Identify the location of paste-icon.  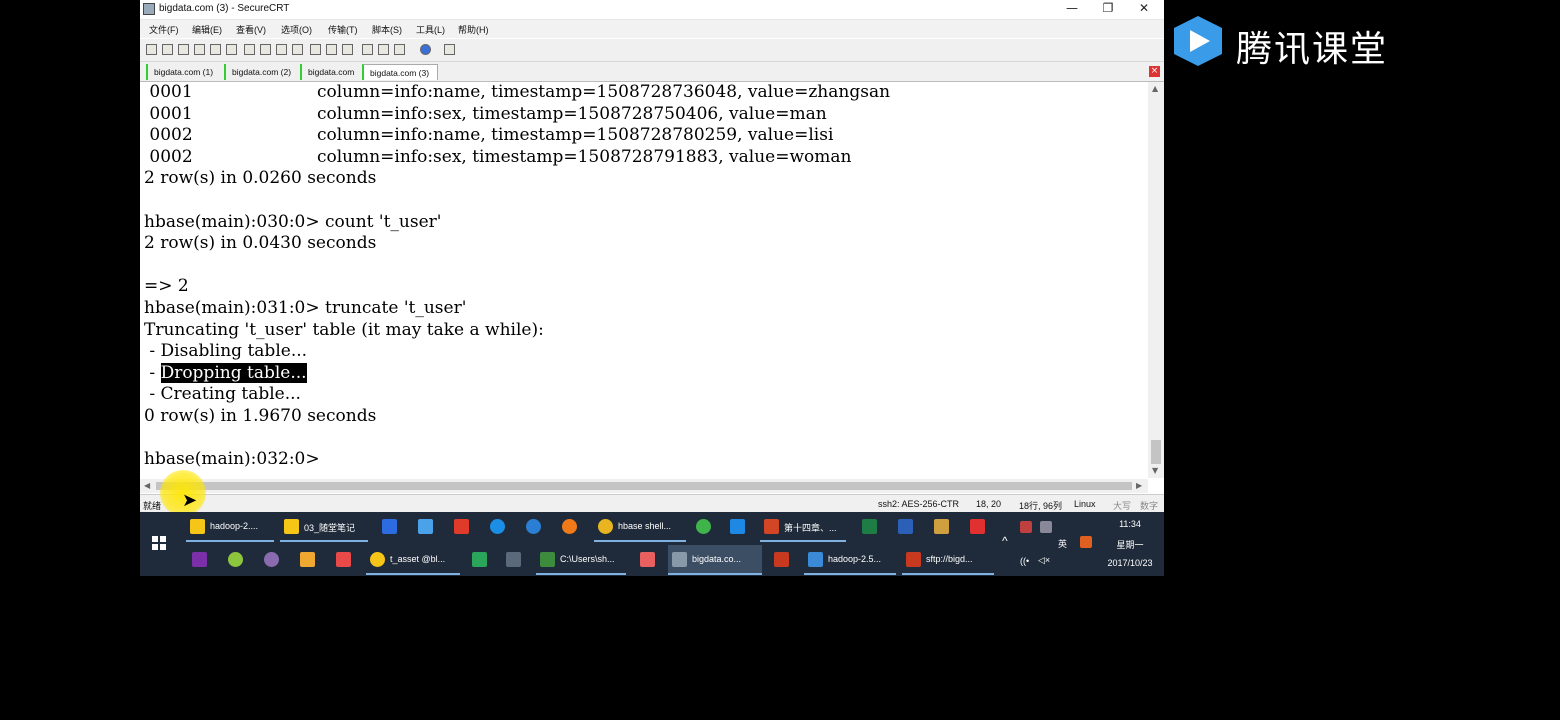
(265, 49).